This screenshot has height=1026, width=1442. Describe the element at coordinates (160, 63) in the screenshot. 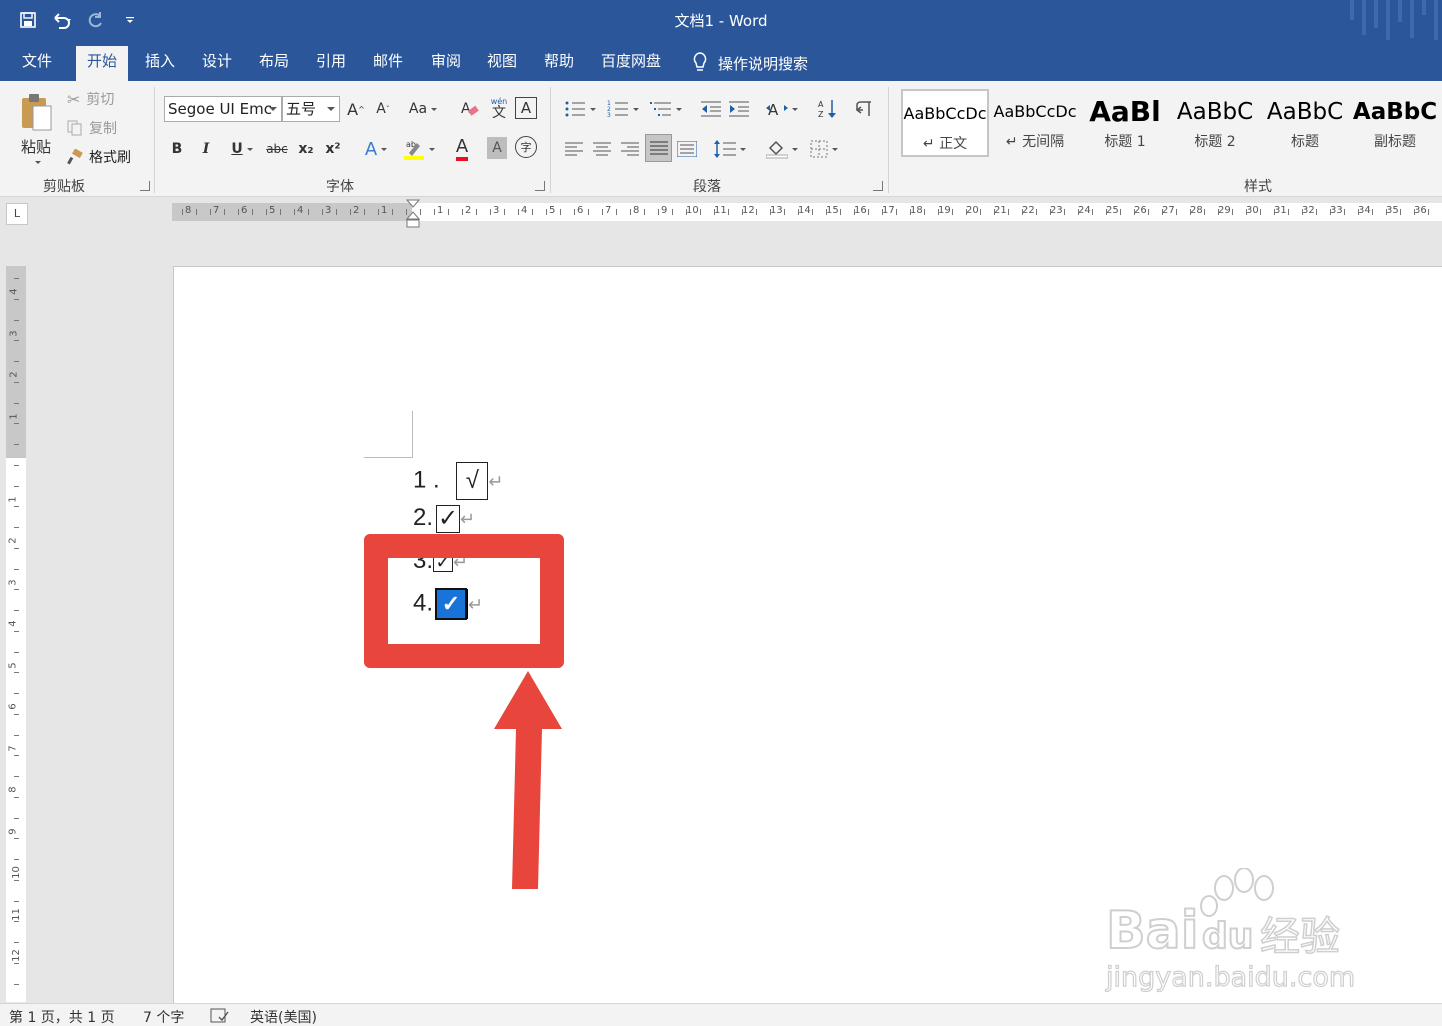

I see `tab-insert: 插入` at that location.